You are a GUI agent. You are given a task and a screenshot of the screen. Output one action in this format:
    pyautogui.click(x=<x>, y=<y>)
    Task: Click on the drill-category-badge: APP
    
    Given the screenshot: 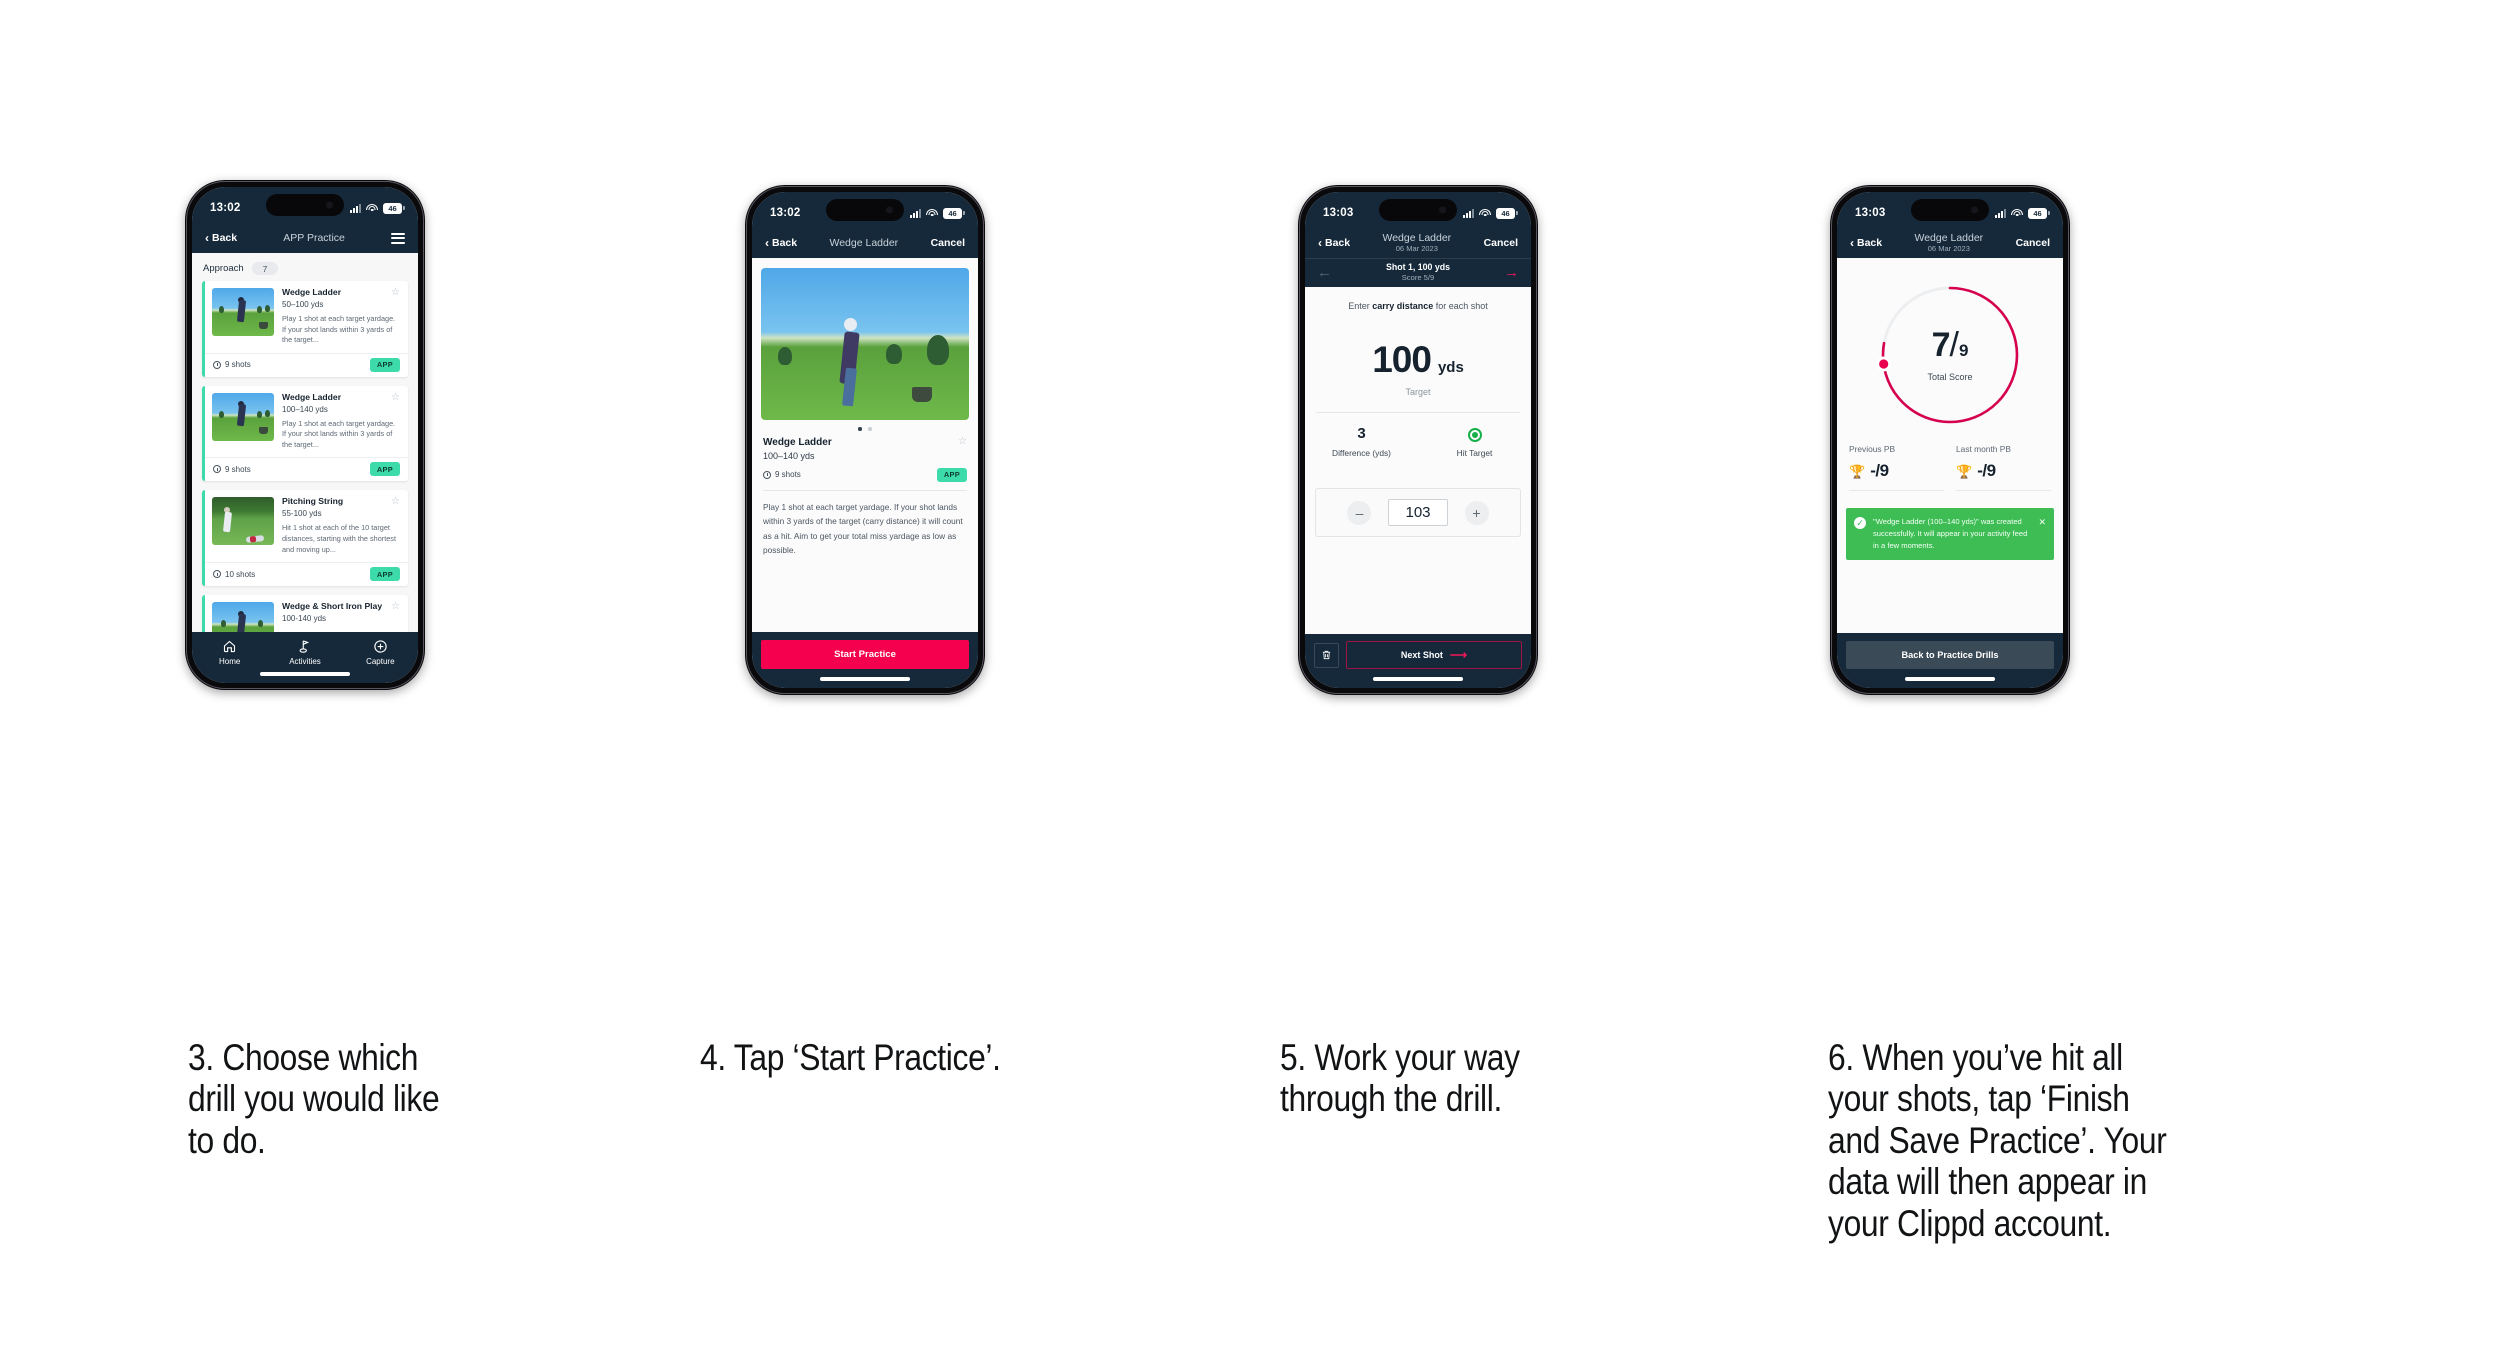 What is the action you would take?
    pyautogui.click(x=384, y=574)
    